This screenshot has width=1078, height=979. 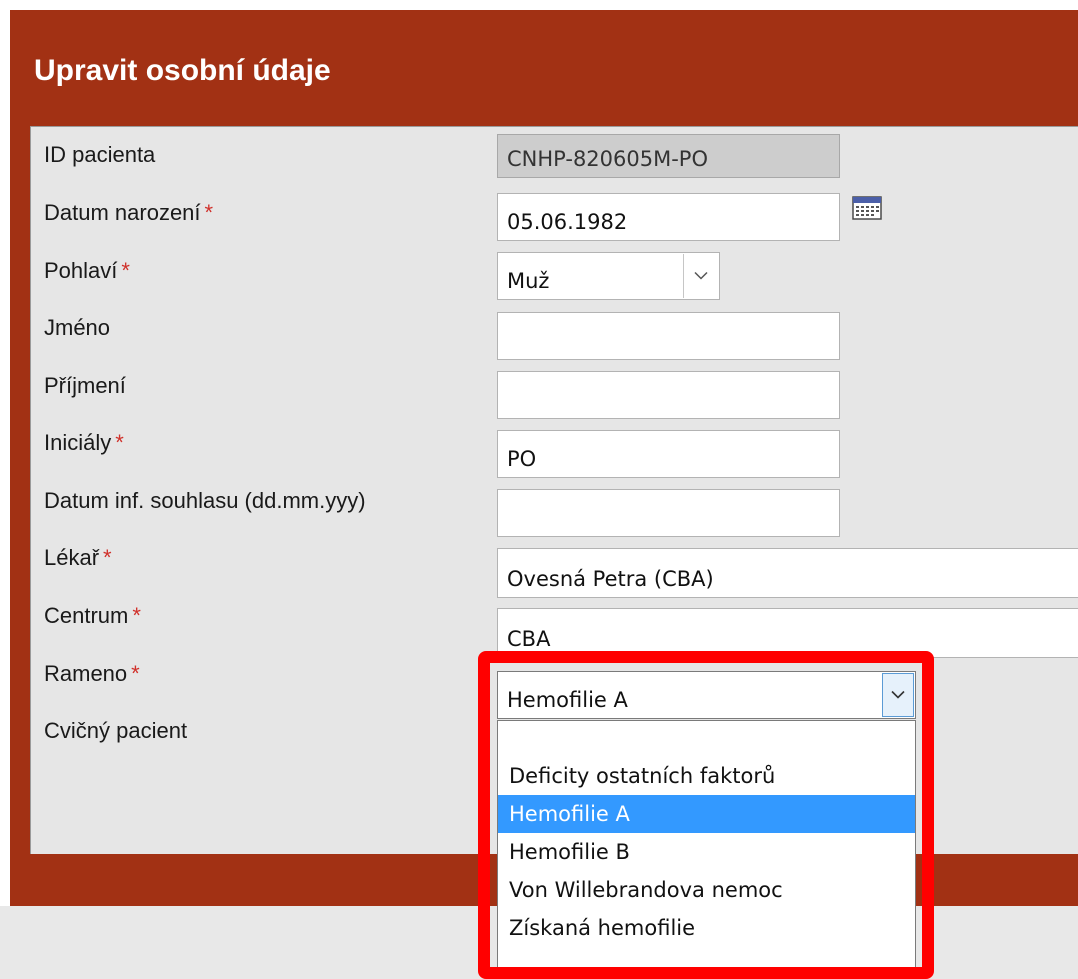 I want to click on arm-option: Získaná hemofilie, so click(x=706, y=928).